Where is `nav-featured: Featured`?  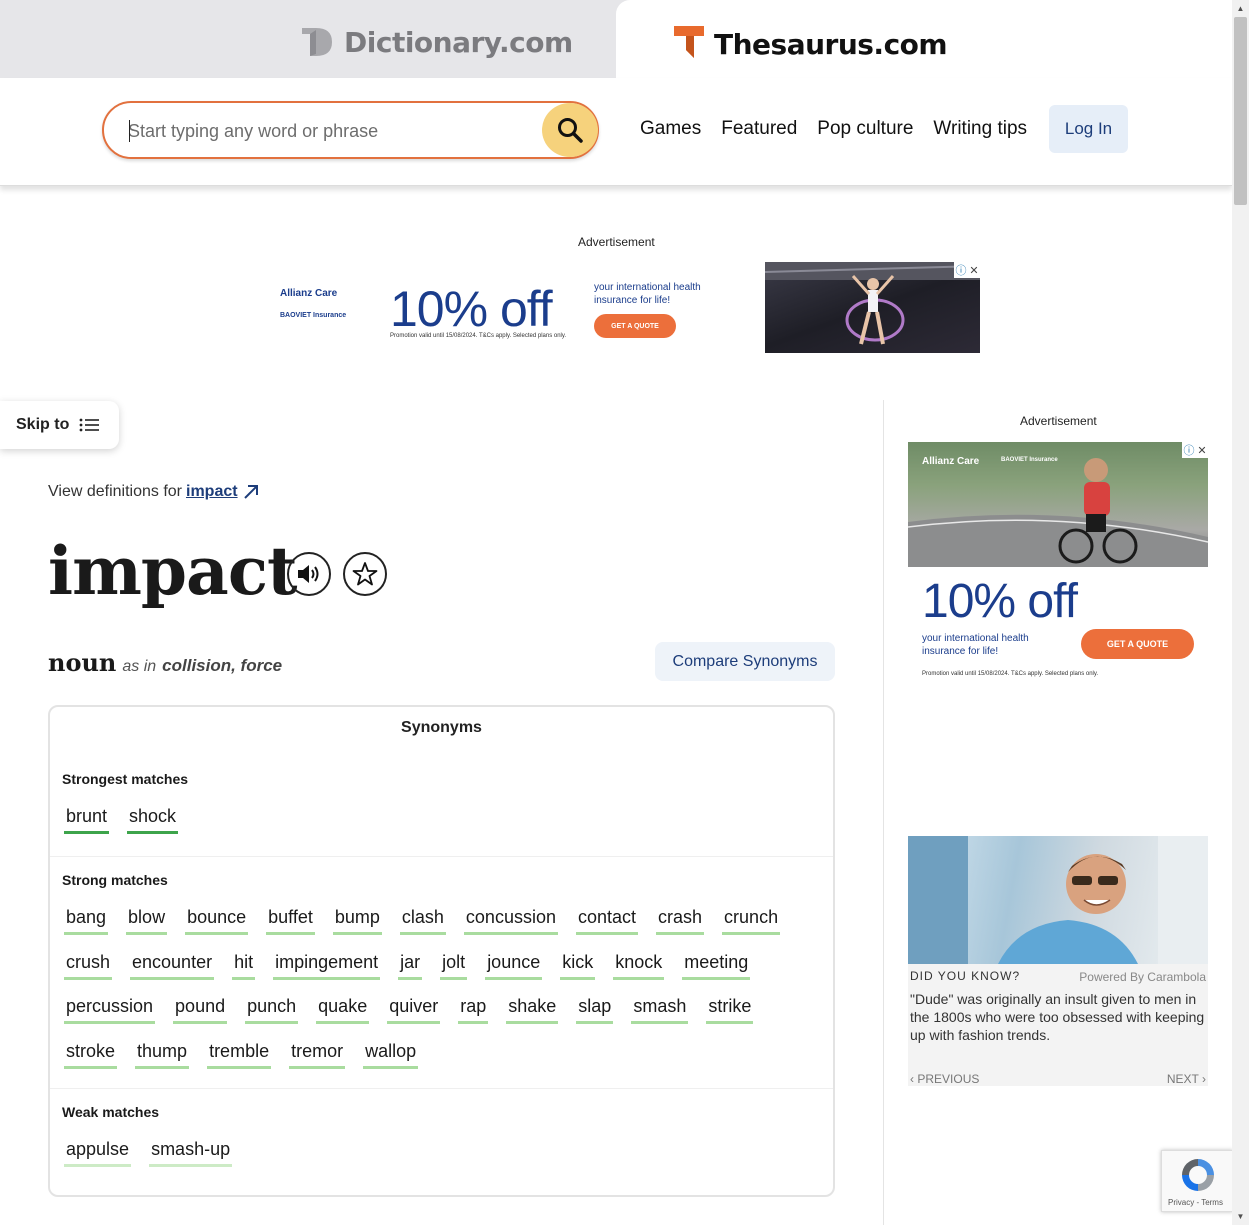 nav-featured: Featured is located at coordinates (759, 129).